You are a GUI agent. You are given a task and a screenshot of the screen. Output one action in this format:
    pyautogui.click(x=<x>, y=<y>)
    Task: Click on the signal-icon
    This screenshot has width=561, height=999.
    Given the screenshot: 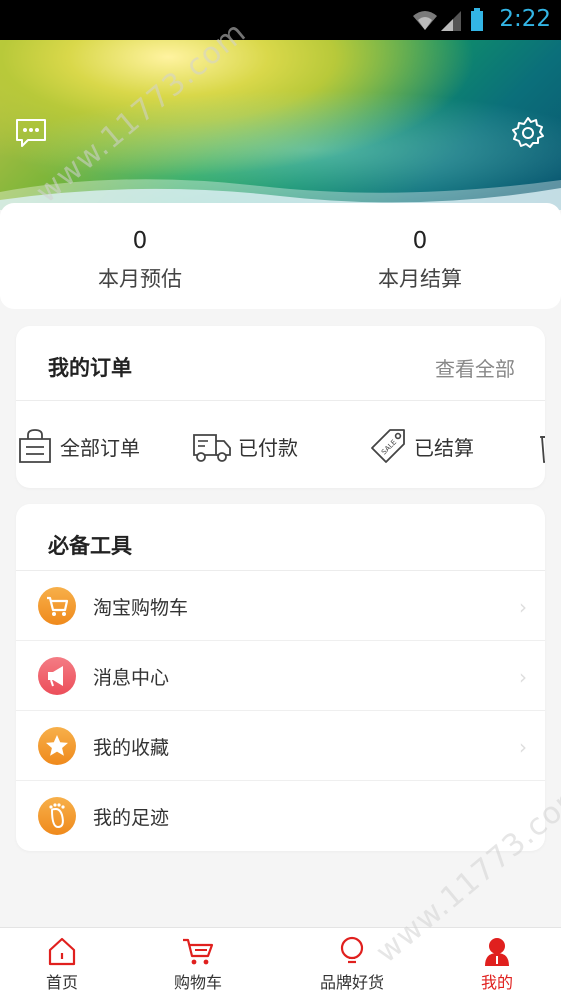 What is the action you would take?
    pyautogui.click(x=451, y=21)
    